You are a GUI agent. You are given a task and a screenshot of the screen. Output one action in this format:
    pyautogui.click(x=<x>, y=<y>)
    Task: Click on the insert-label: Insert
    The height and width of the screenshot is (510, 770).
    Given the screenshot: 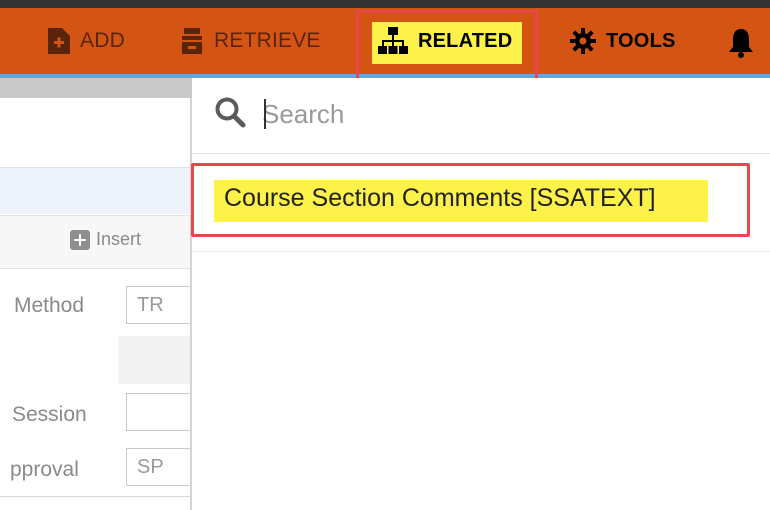 What is the action you would take?
    pyautogui.click(x=119, y=239)
    